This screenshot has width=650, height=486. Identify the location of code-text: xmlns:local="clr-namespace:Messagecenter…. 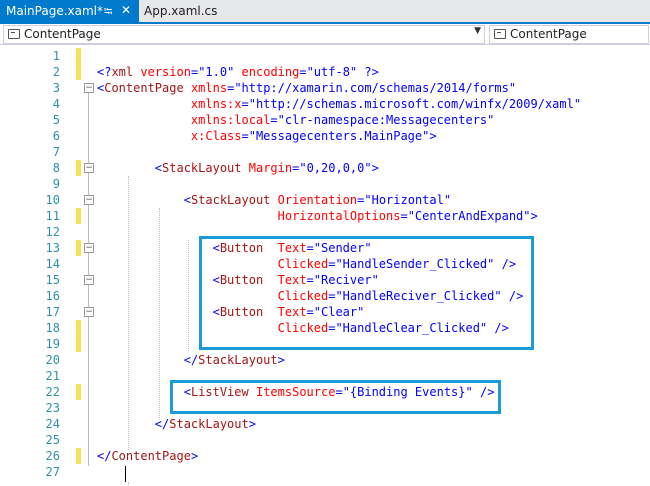
(342, 120).